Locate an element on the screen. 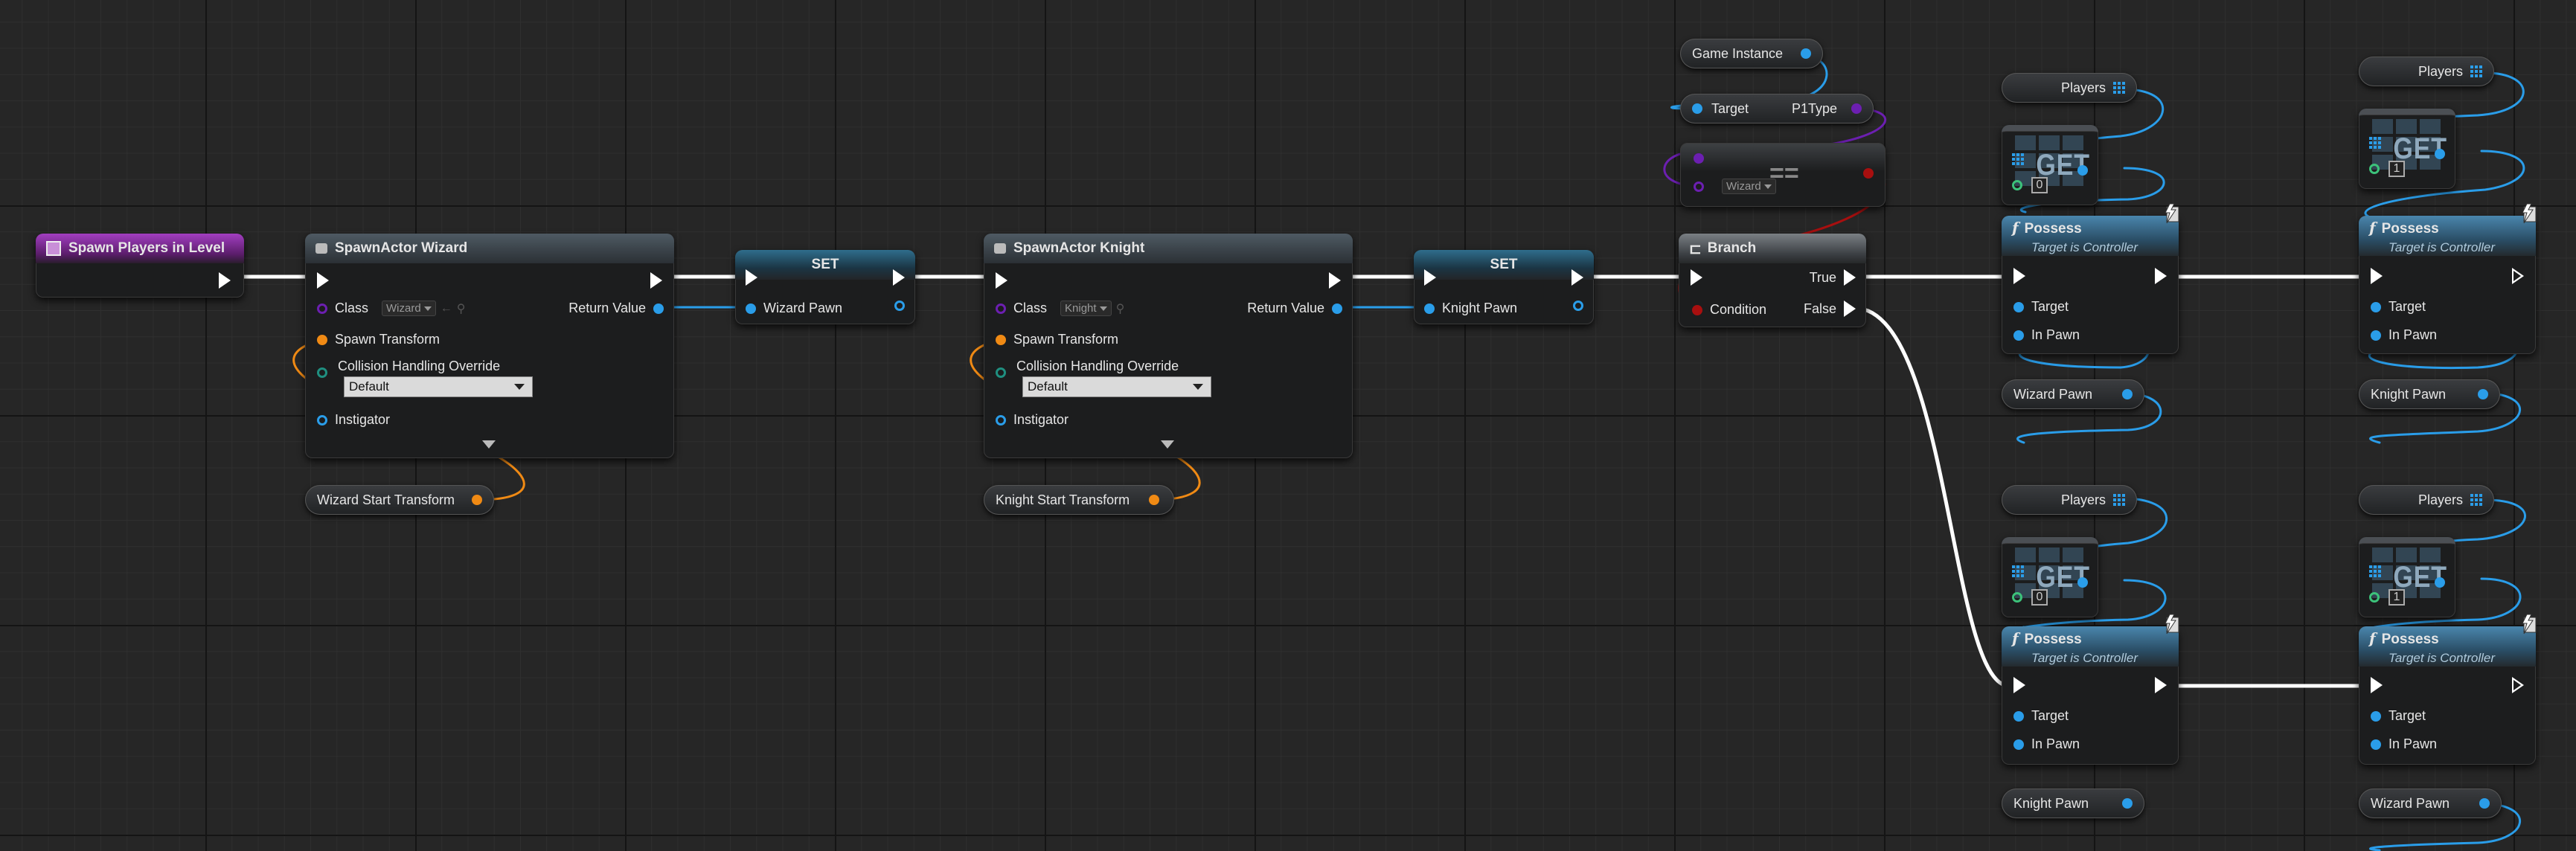  spawn-knight-collision-pin is located at coordinates (1001, 372).